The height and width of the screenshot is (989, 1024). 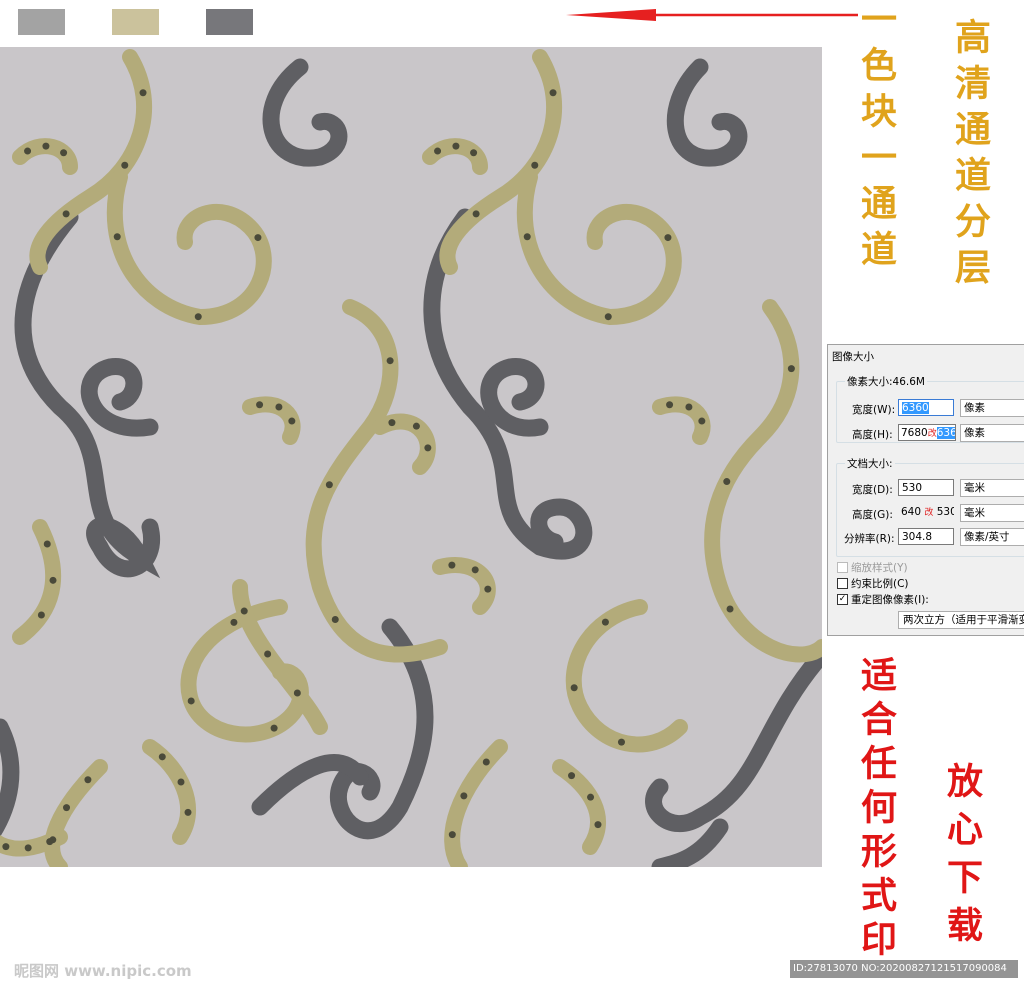 I want to click on constrain-proportions-checkbox, so click(x=842, y=583).